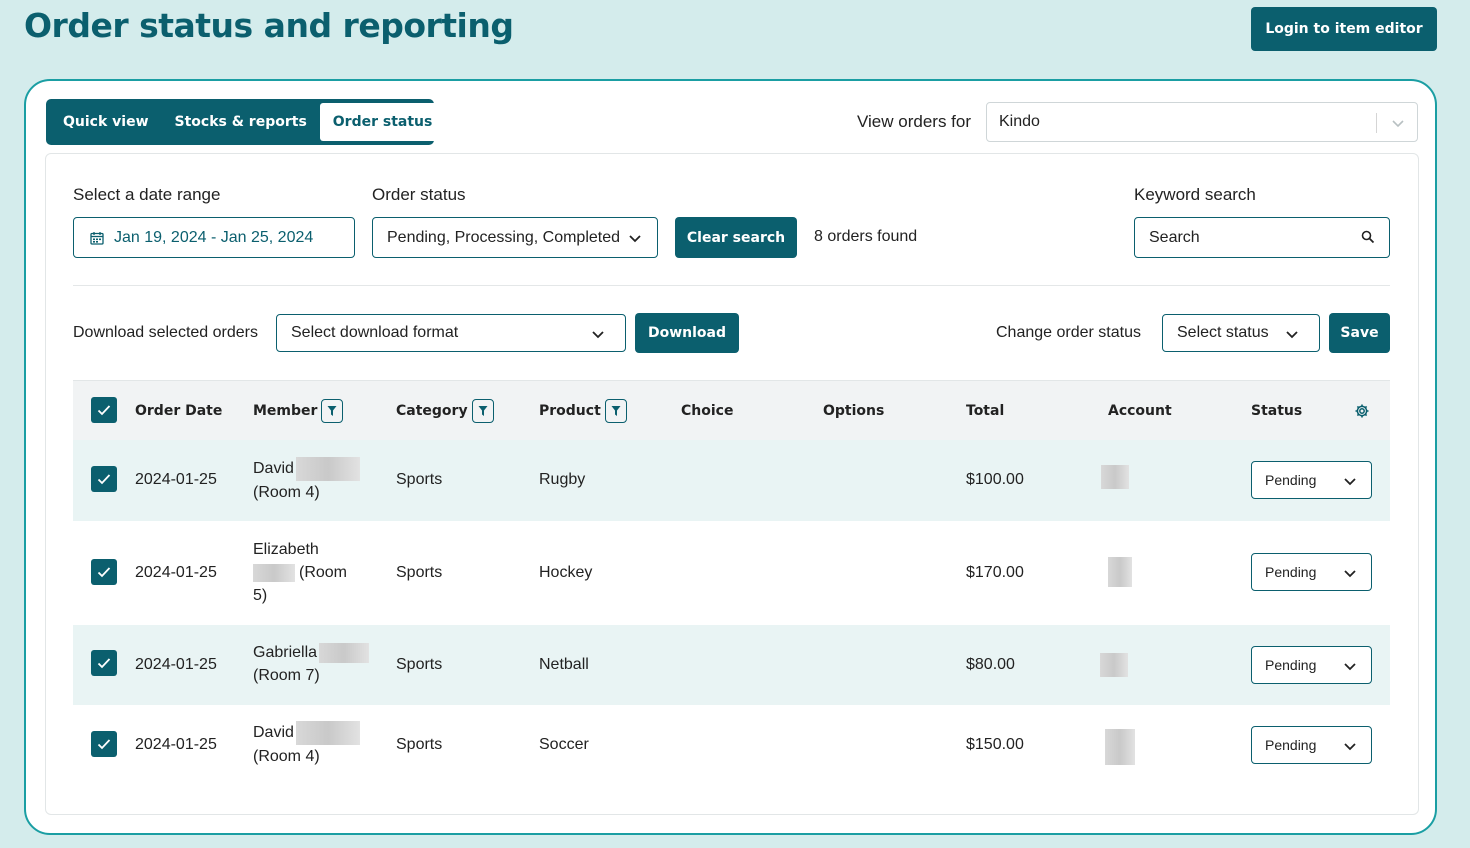 This screenshot has height=848, width=1470. Describe the element at coordinates (995, 479) in the screenshot. I see `total-cell: $100.00` at that location.